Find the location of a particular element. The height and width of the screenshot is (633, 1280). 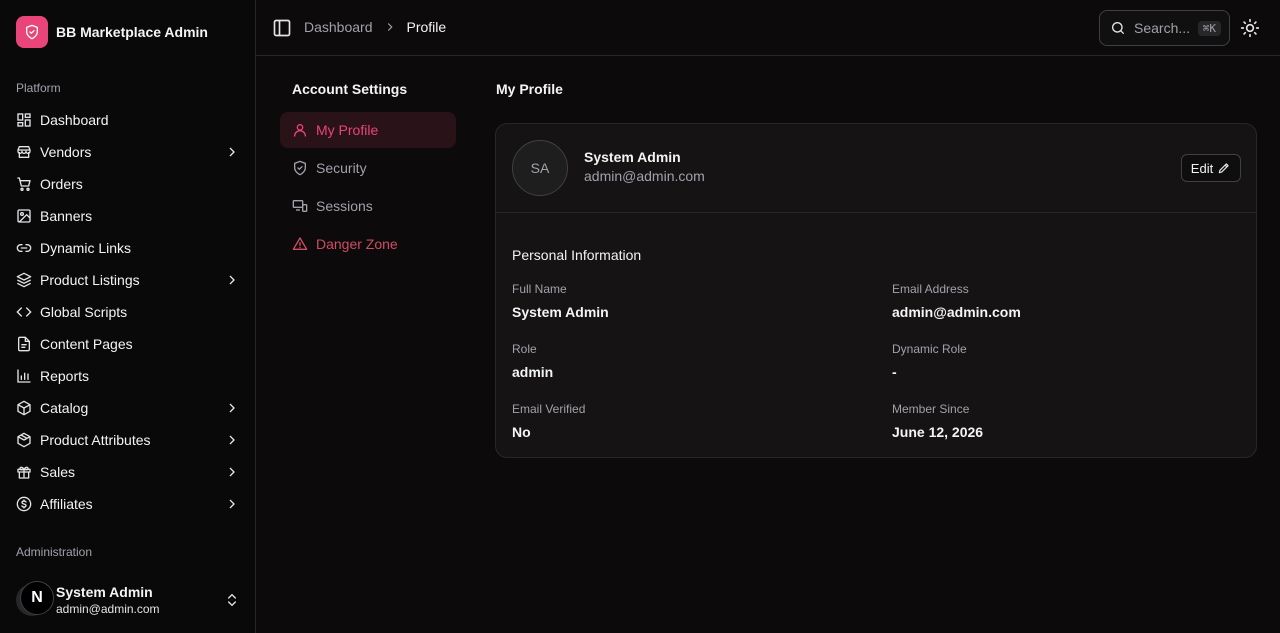

account-settings-title: Account Settings is located at coordinates (350, 89).